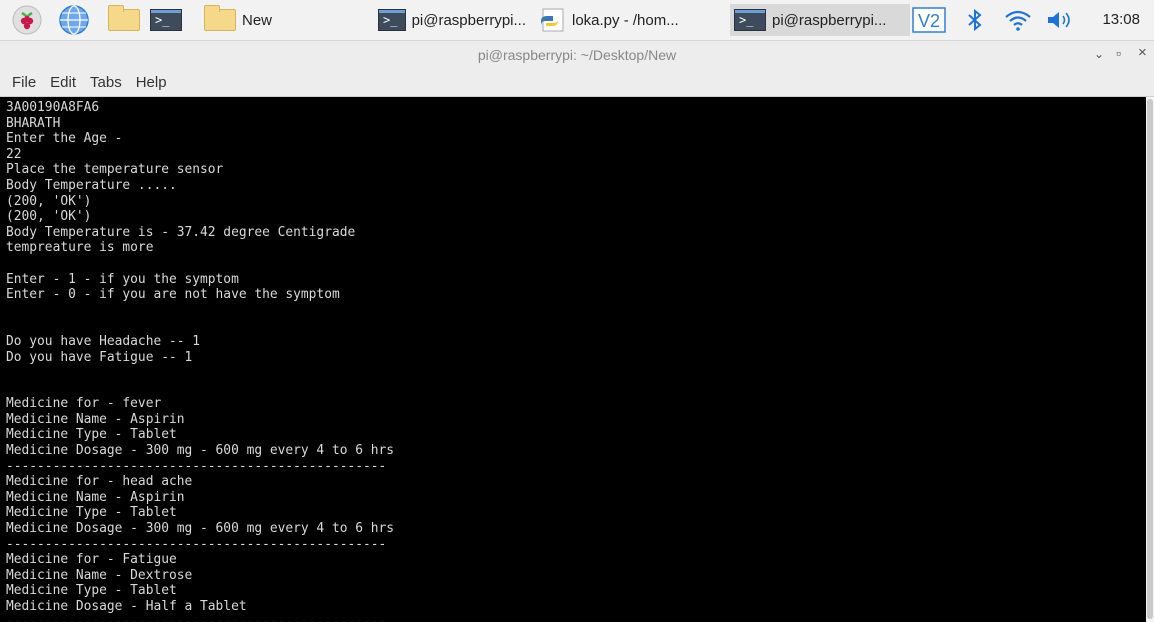 This screenshot has height=622, width=1154. Describe the element at coordinates (99, 575) in the screenshot. I see `terminal-line: Medicine Name - Dextrose` at that location.